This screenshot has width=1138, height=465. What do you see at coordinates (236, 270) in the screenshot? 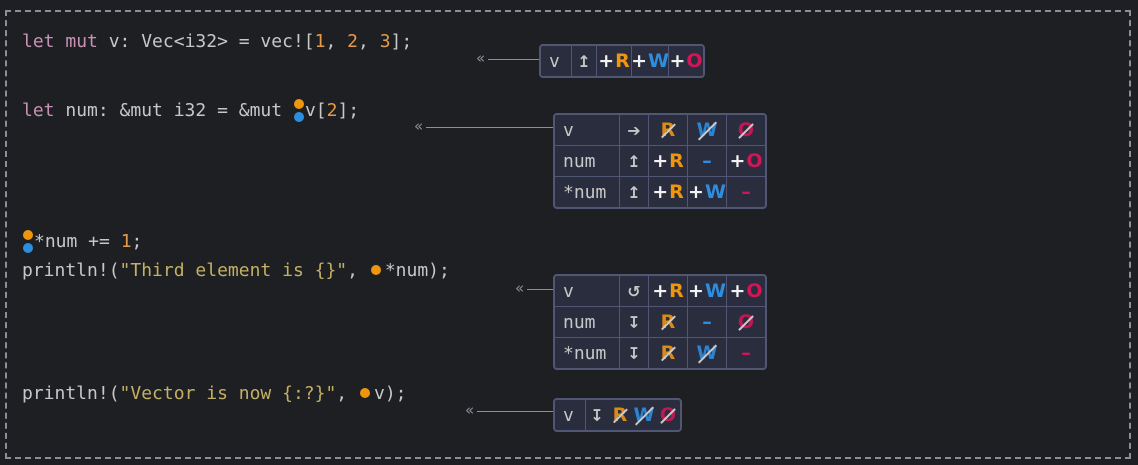
I see `code-line-4: println!("Third element is {}", *num);` at bounding box center [236, 270].